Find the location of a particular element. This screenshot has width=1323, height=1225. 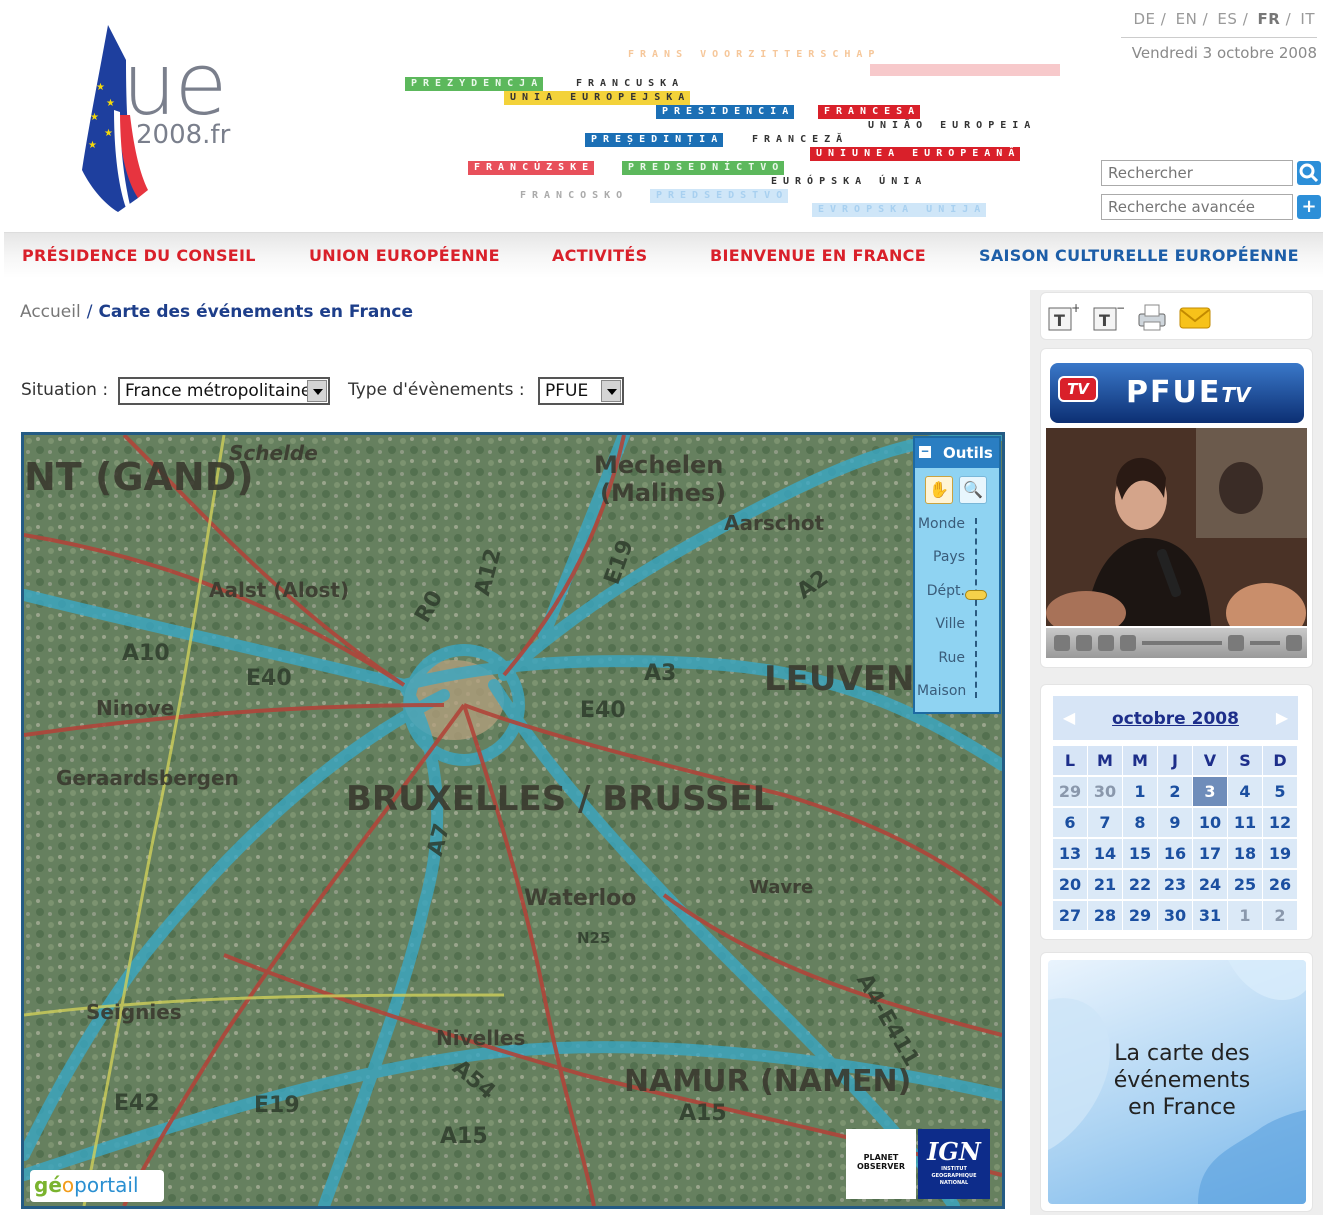

calendar-day: 28 is located at coordinates (1105, 915).